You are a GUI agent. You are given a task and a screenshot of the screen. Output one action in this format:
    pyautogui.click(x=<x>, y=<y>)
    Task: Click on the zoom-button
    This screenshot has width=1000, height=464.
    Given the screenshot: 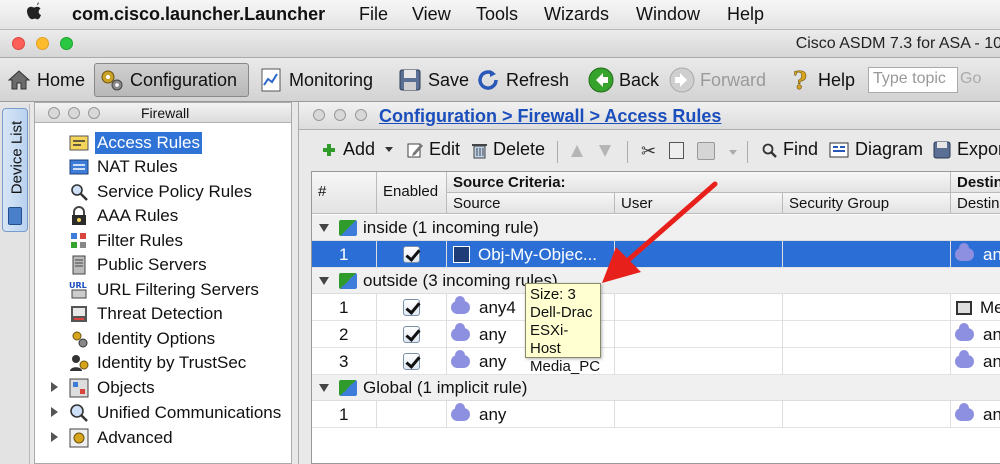 What is the action you would take?
    pyautogui.click(x=66, y=43)
    